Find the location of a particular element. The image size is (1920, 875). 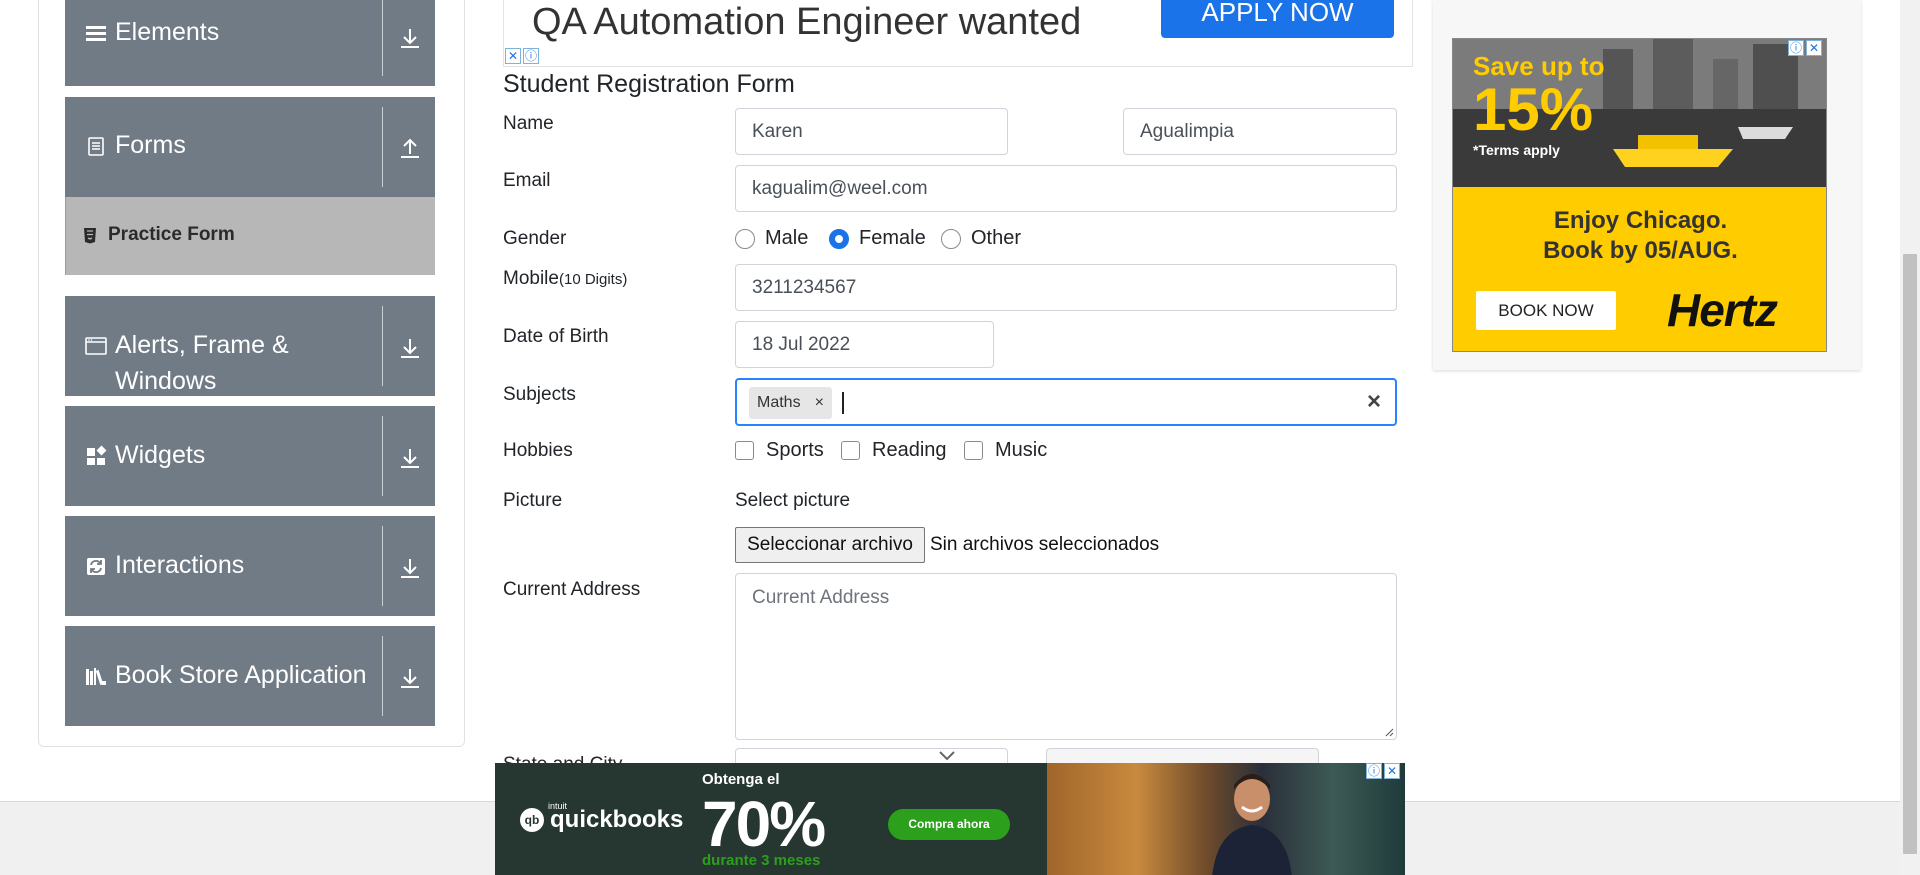

sidebar-group-label-line2: Windows is located at coordinates (166, 381).